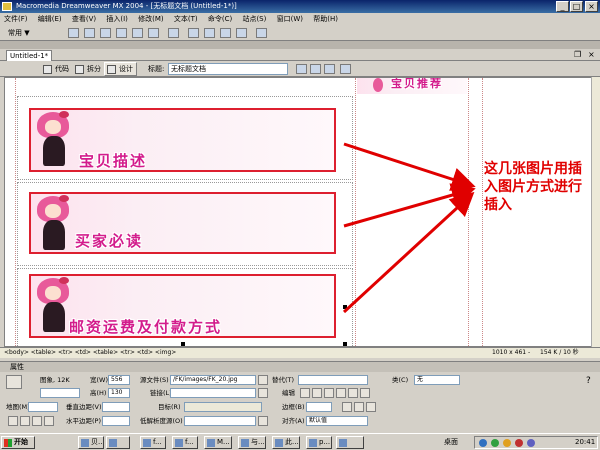  Describe the element at coordinates (288, 393) in the screenshot. I see `edit-label: 编辑` at that location.